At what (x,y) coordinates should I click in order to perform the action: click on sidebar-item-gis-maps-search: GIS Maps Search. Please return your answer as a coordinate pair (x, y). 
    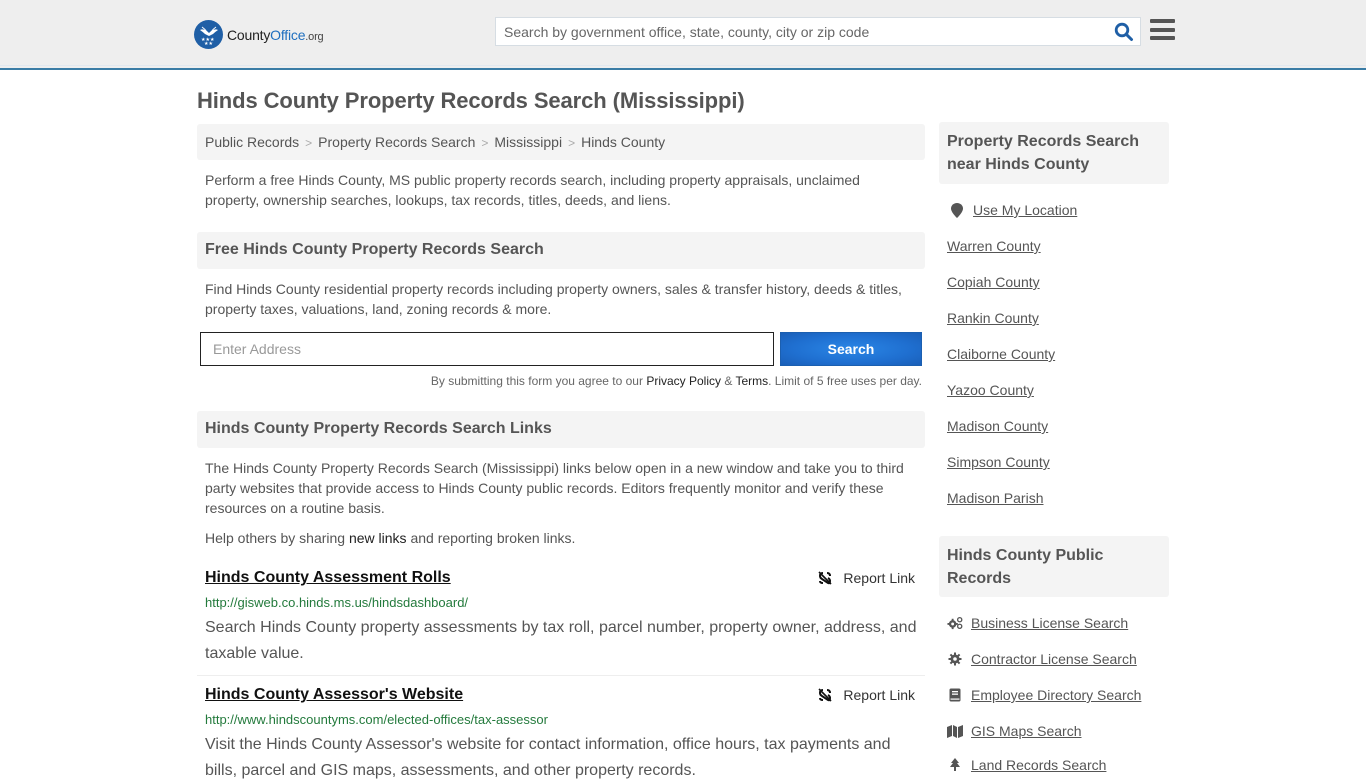
    Looking at the image, I should click on (1014, 731).